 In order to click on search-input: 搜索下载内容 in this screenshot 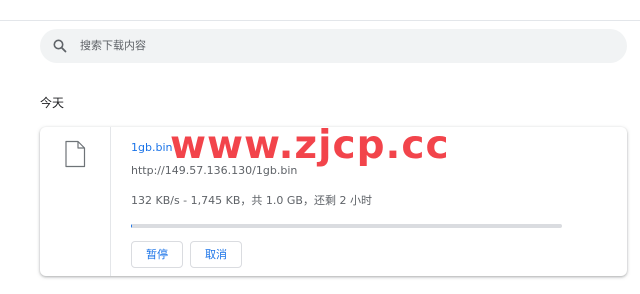, I will do `click(113, 46)`.